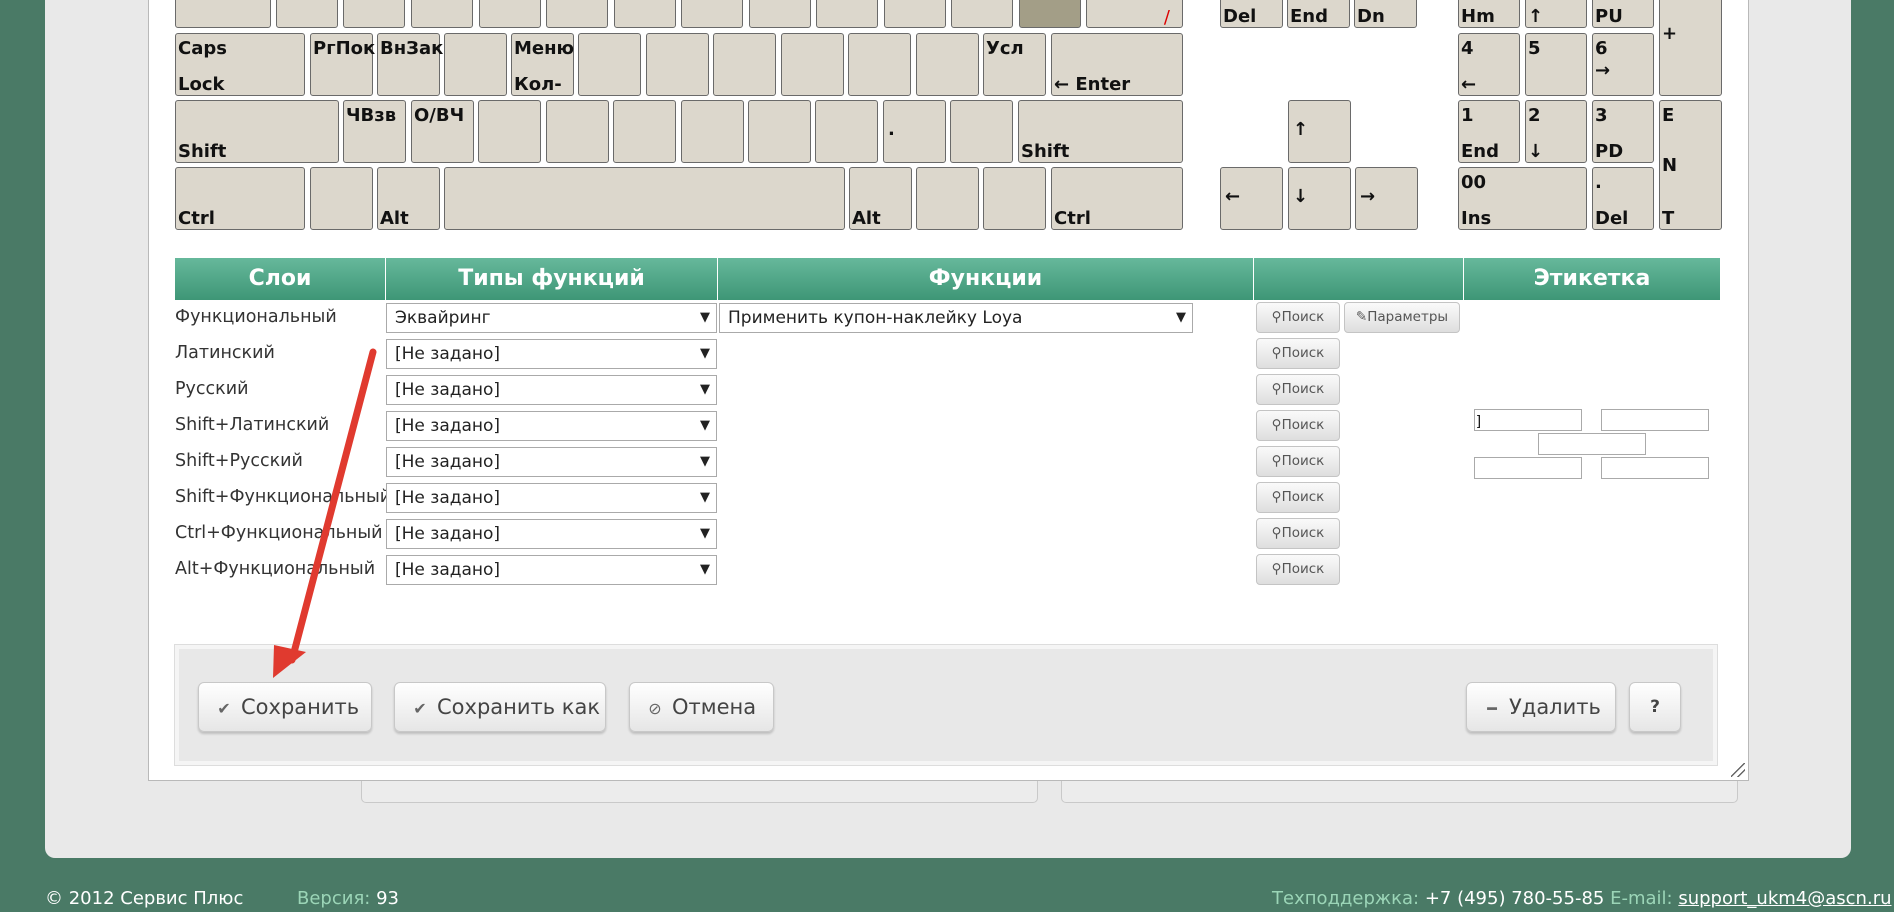 This screenshot has height=912, width=1894. I want to click on footer-version: Версия: 93, so click(348, 898).